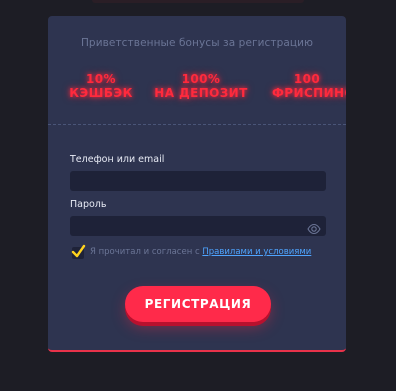  What do you see at coordinates (101, 93) in the screenshot?
I see `bonus-cashback-label: КЭШБЭК` at bounding box center [101, 93].